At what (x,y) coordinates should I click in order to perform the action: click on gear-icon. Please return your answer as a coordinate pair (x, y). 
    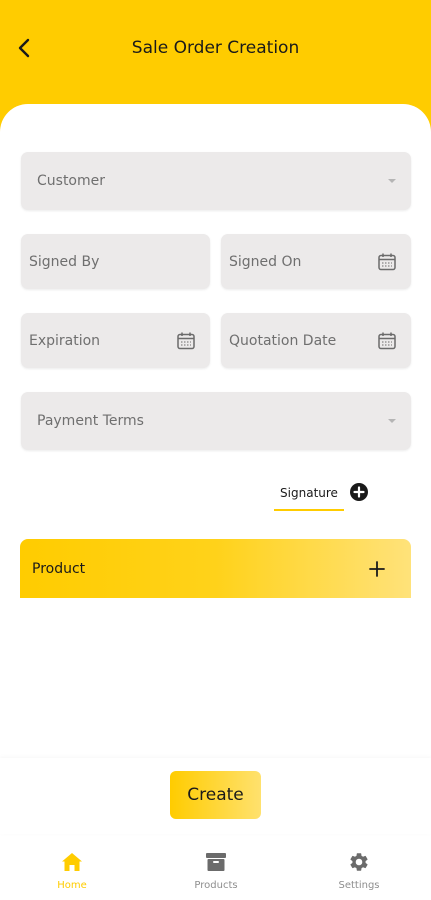
    Looking at the image, I should click on (359, 862).